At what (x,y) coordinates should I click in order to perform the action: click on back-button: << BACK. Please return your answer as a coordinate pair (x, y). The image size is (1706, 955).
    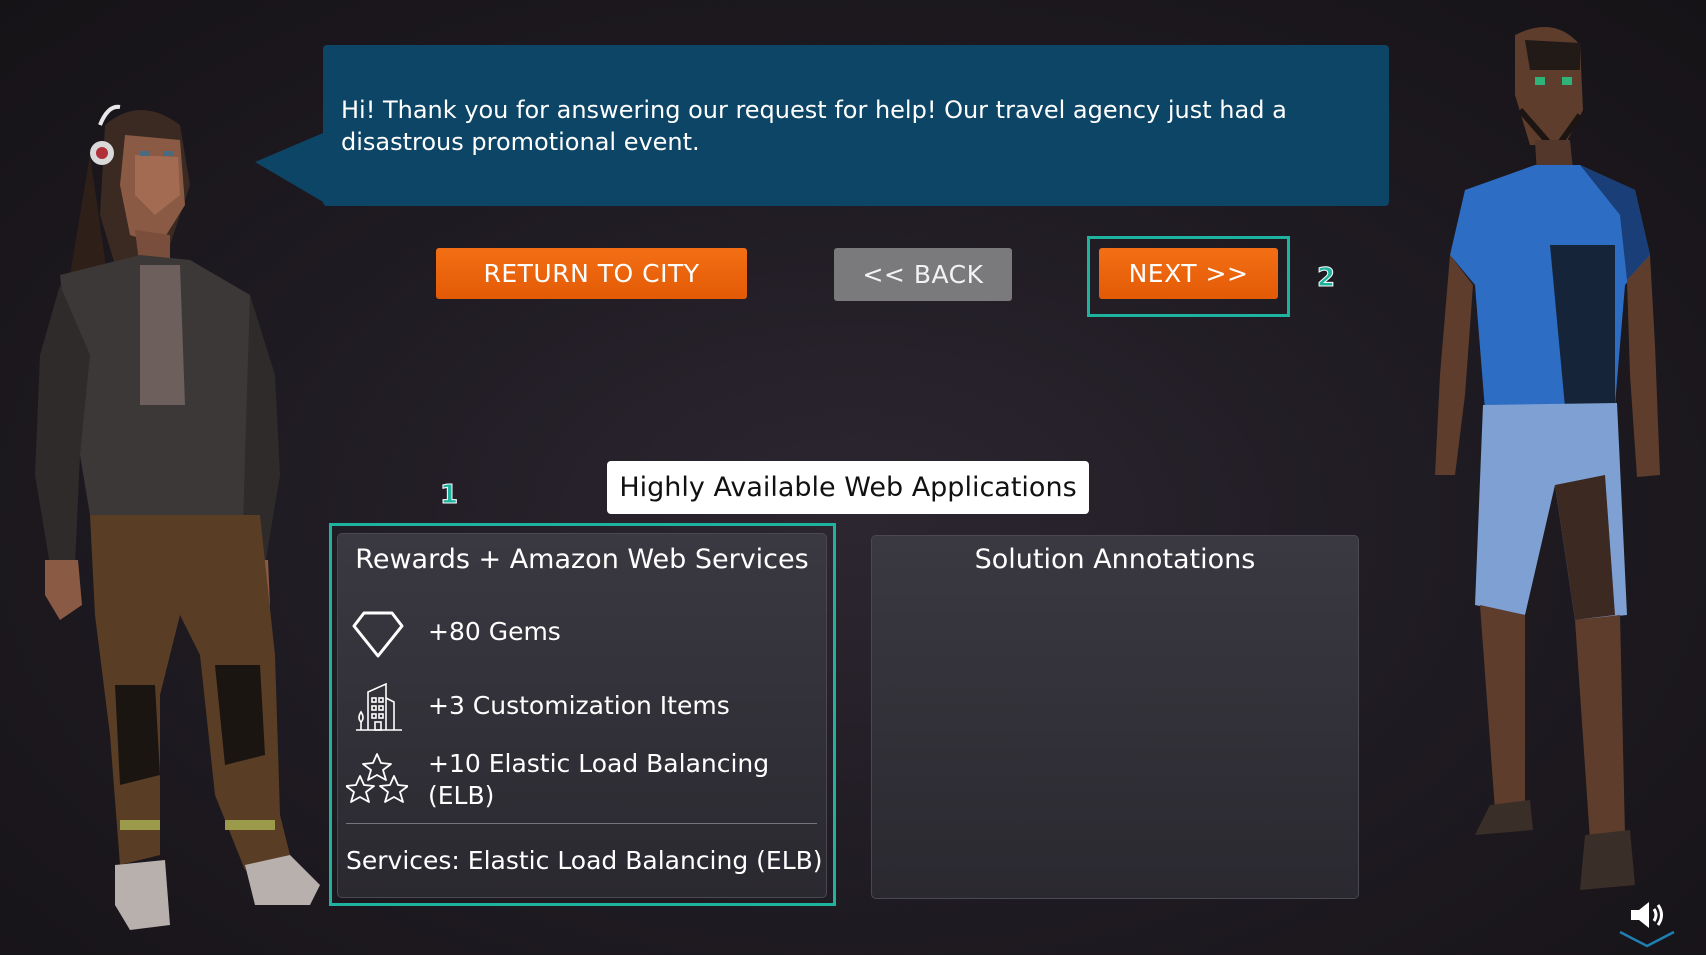
    Looking at the image, I should click on (923, 274).